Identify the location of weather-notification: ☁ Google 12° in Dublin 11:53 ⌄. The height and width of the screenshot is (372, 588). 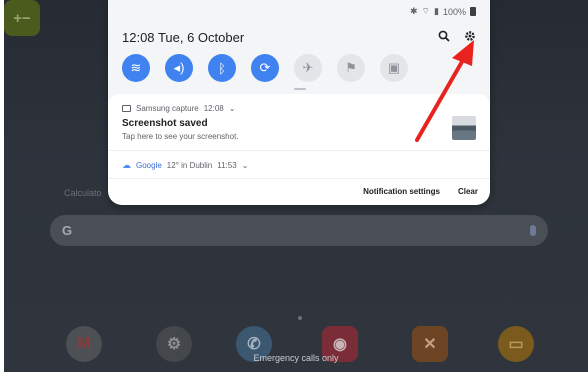
(185, 165).